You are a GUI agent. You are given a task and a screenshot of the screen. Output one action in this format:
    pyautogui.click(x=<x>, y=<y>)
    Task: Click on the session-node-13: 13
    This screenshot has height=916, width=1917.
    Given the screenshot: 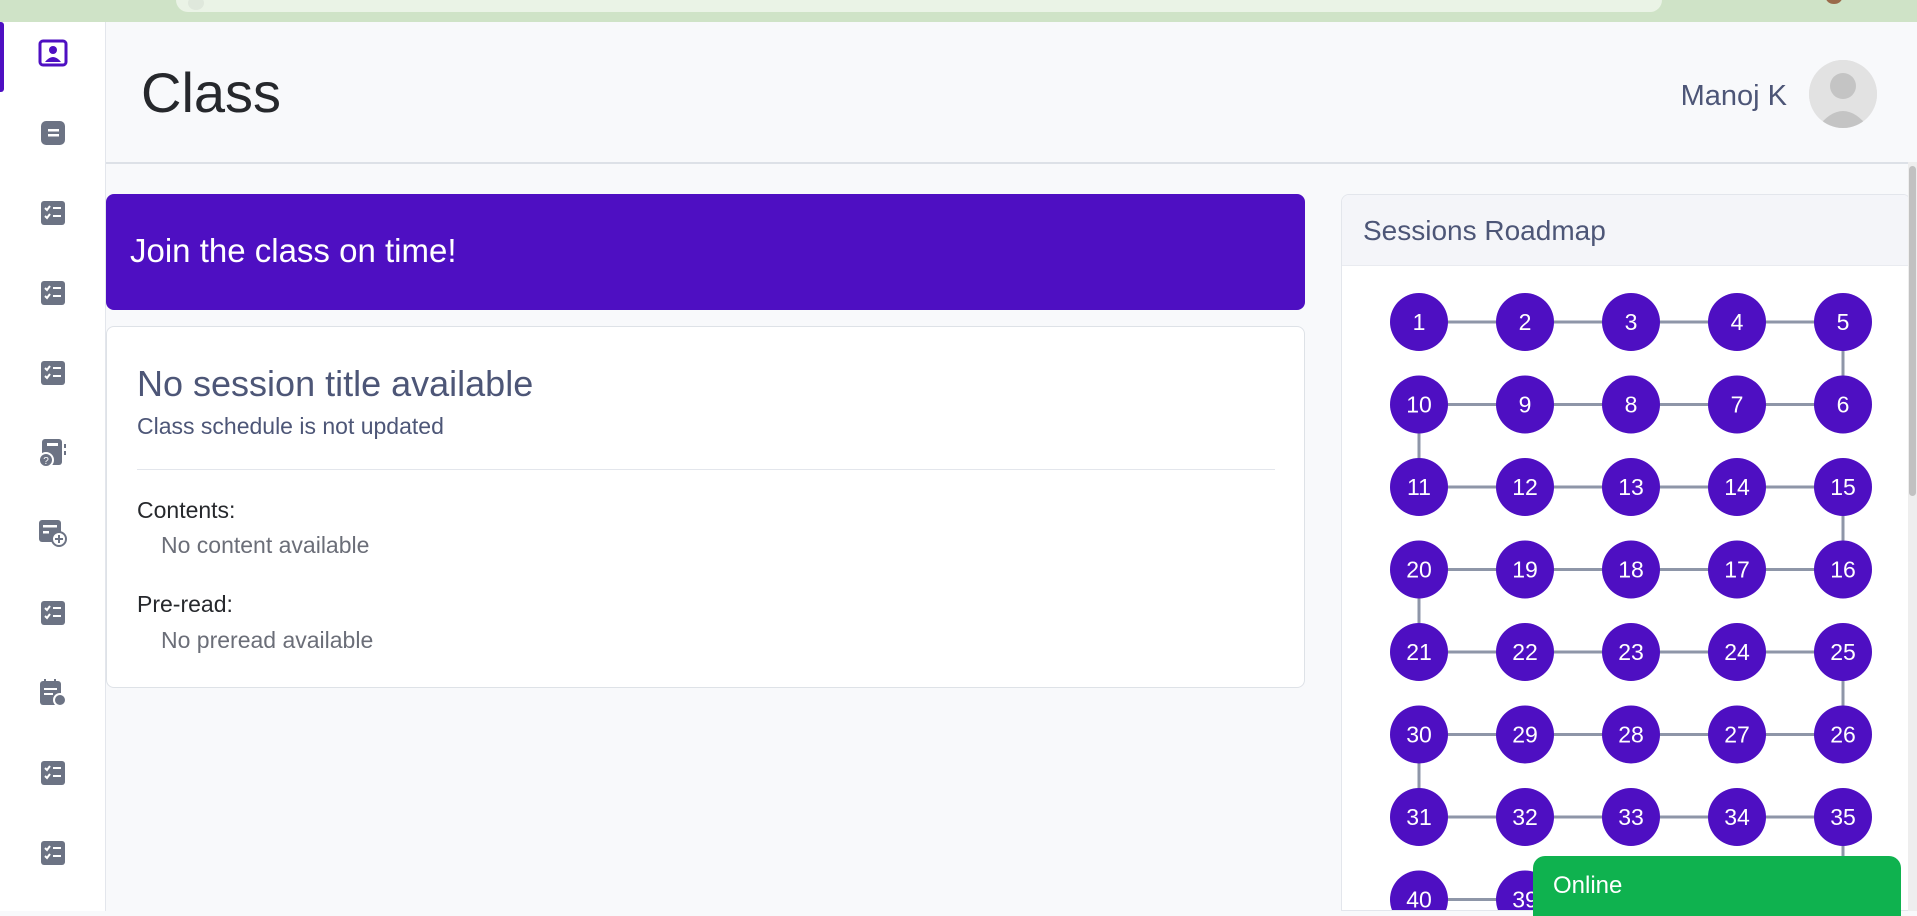 What is the action you would take?
    pyautogui.click(x=1631, y=487)
    